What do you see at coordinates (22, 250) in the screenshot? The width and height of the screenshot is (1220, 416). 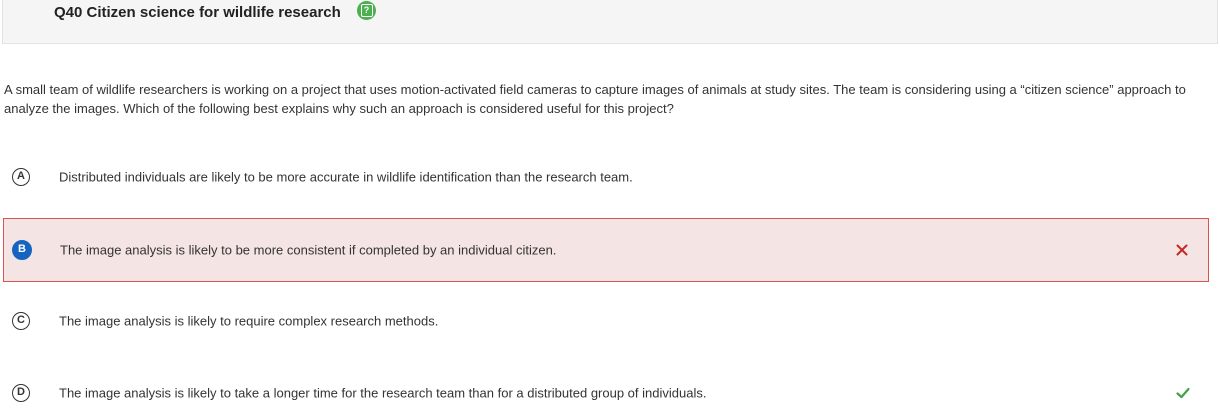 I see `choice-letter-b: B` at bounding box center [22, 250].